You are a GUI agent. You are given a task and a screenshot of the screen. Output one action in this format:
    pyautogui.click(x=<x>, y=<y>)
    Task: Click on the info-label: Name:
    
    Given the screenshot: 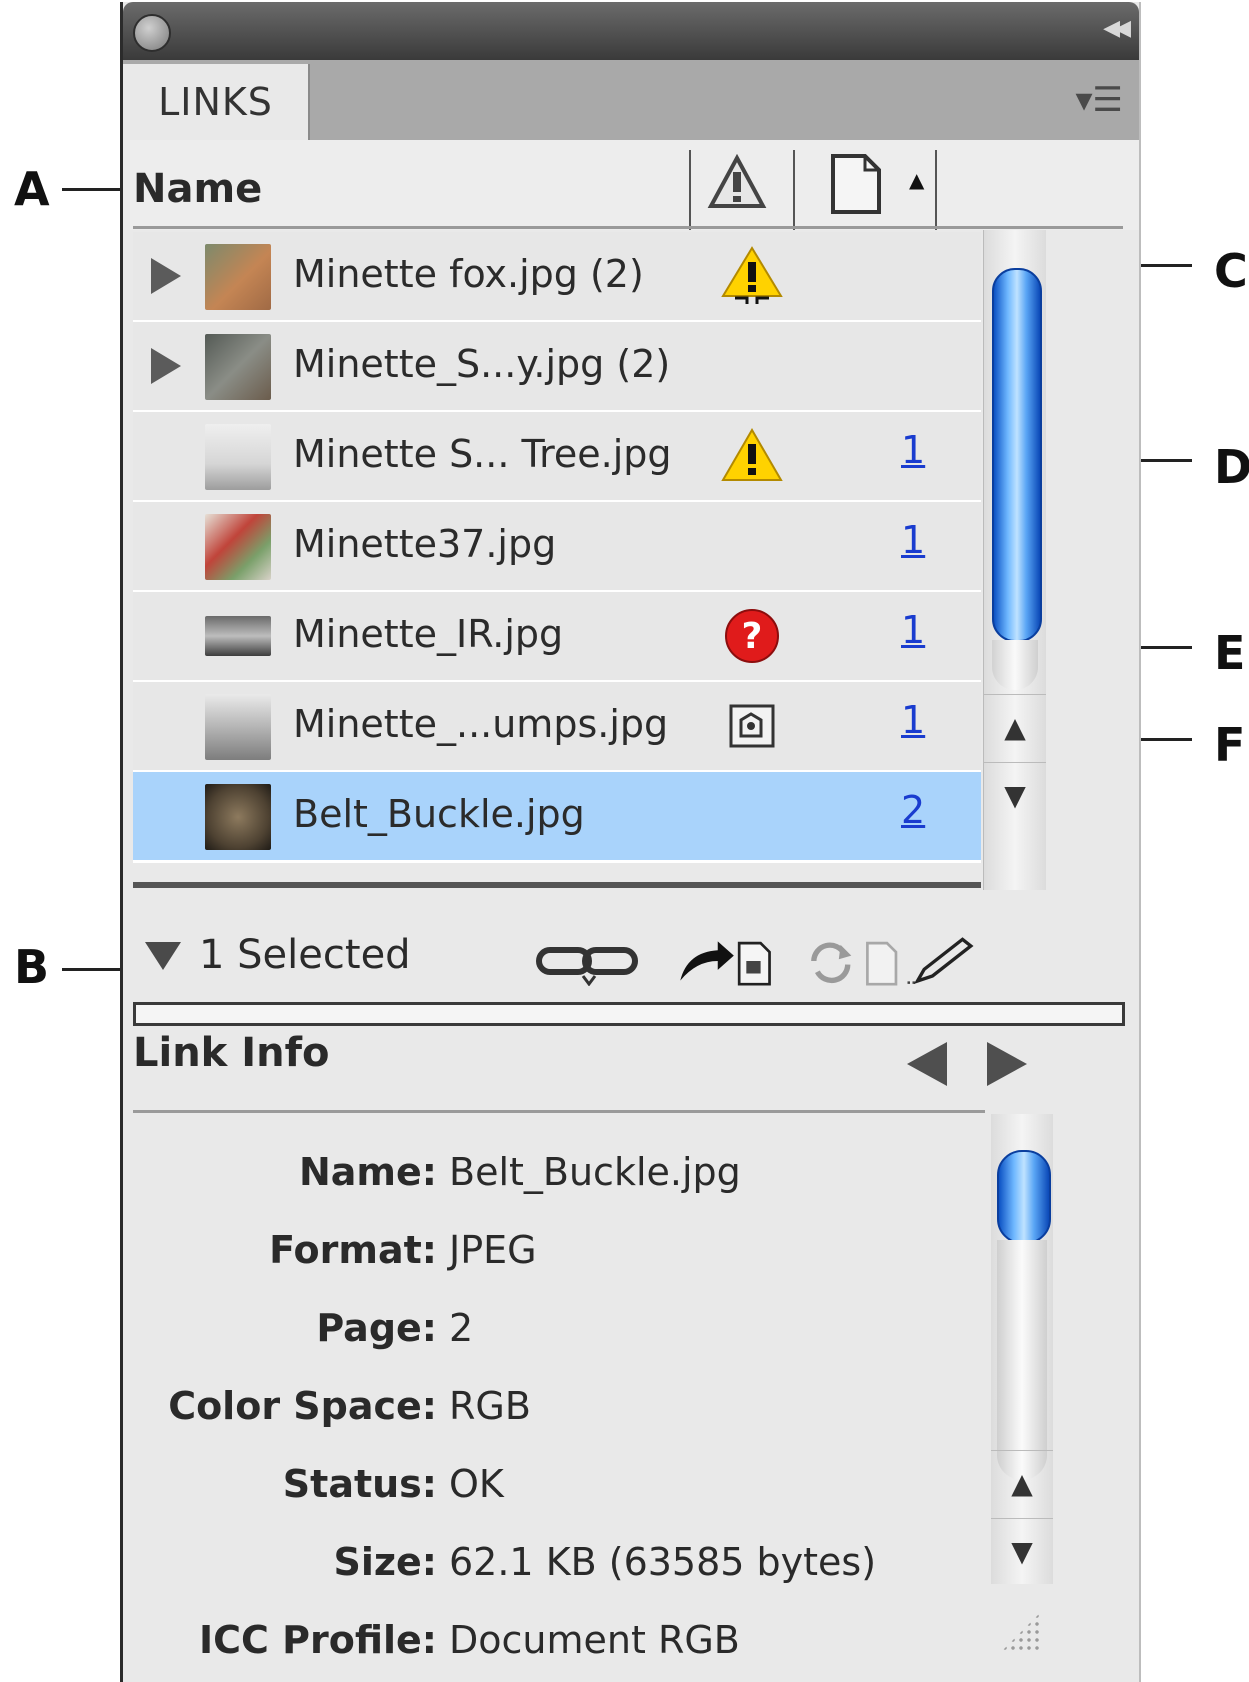 What is the action you would take?
    pyautogui.click(x=367, y=1172)
    